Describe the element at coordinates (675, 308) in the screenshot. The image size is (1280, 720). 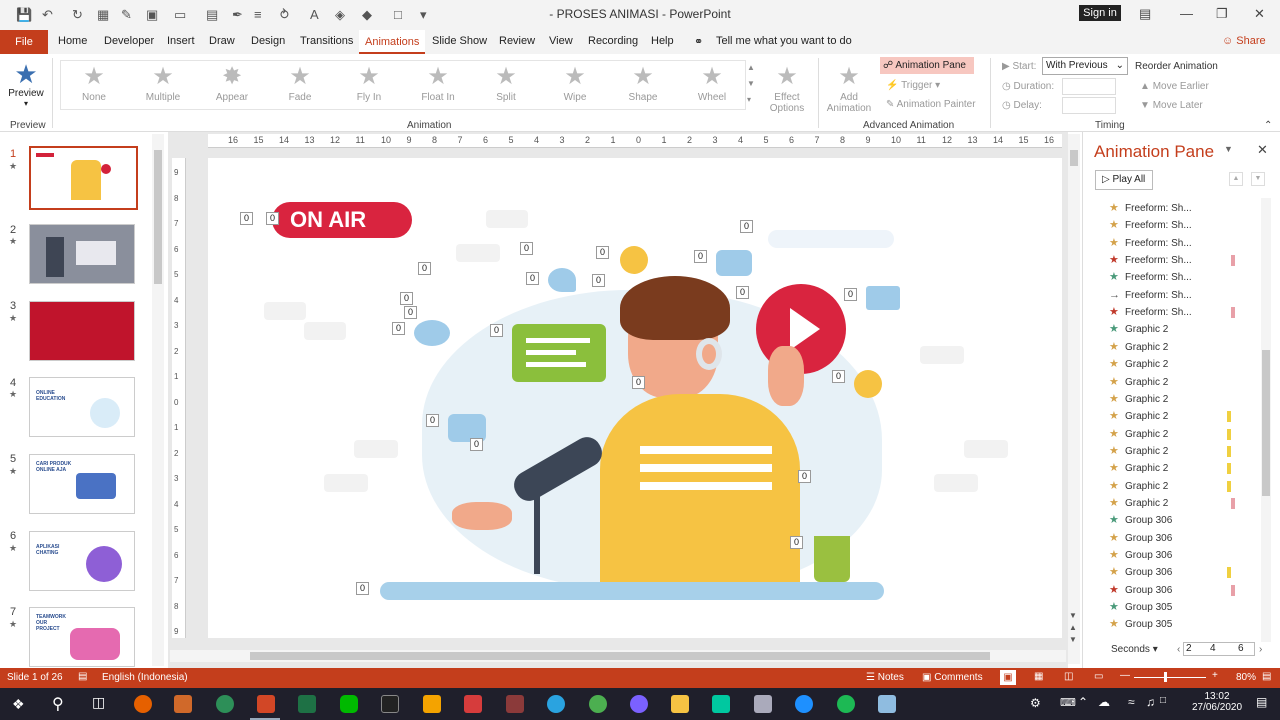
I see `person-hair` at that location.